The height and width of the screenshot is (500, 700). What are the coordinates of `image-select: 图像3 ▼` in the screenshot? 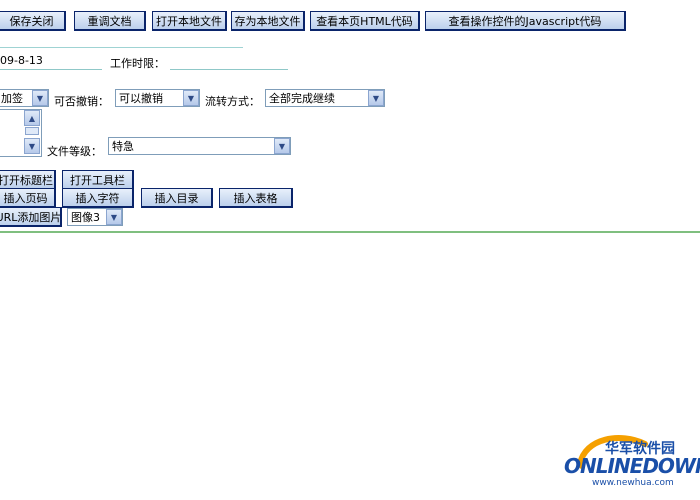 It's located at (95, 217).